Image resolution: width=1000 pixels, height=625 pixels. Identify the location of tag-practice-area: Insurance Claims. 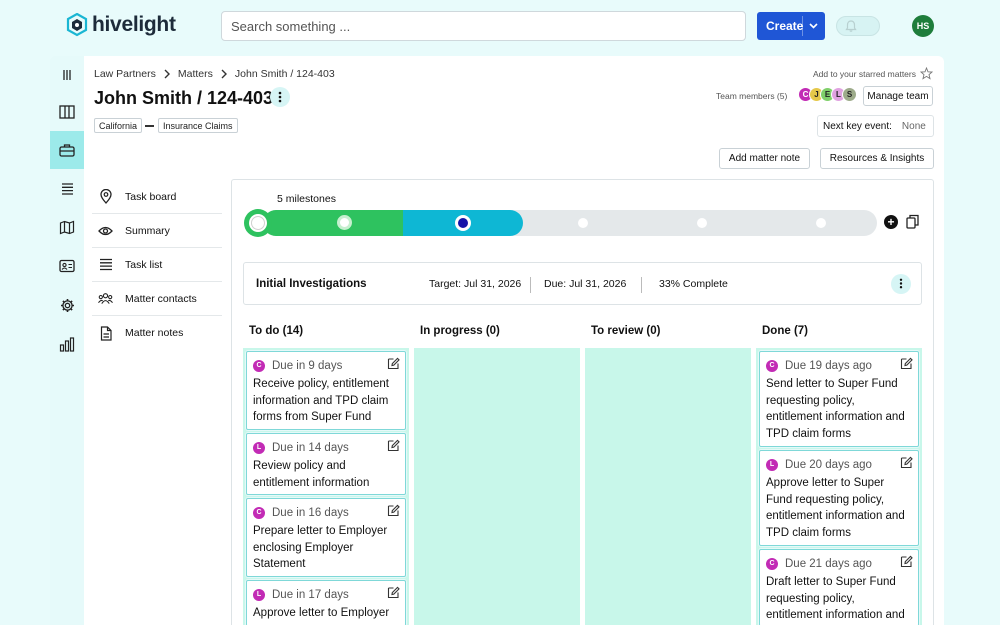
(198, 125).